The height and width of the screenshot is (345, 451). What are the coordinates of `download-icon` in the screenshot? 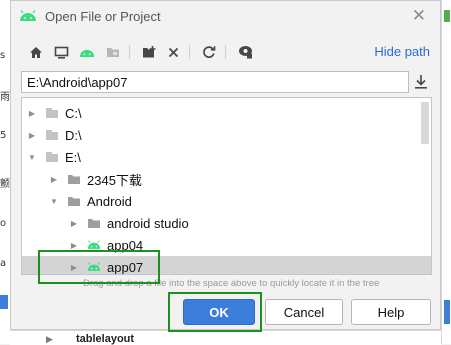 It's located at (421, 82).